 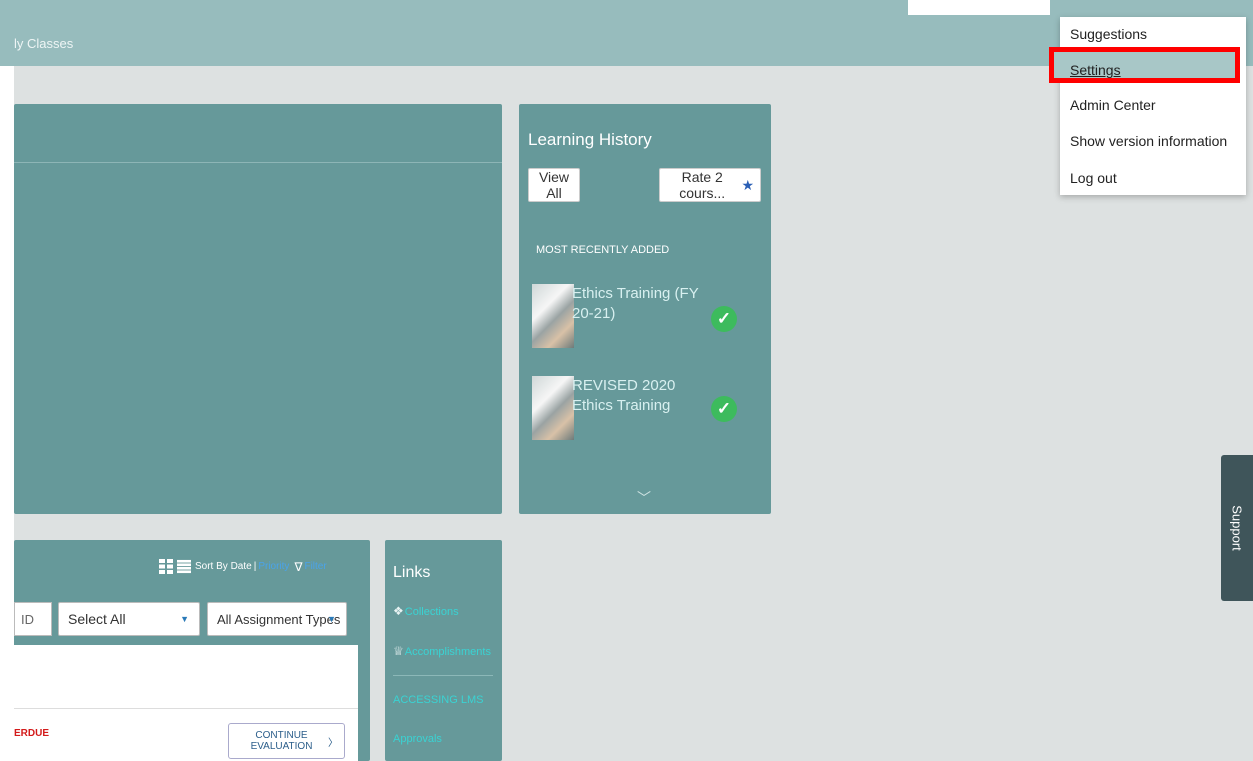 What do you see at coordinates (398, 611) in the screenshot?
I see `collections-icon: ❖` at bounding box center [398, 611].